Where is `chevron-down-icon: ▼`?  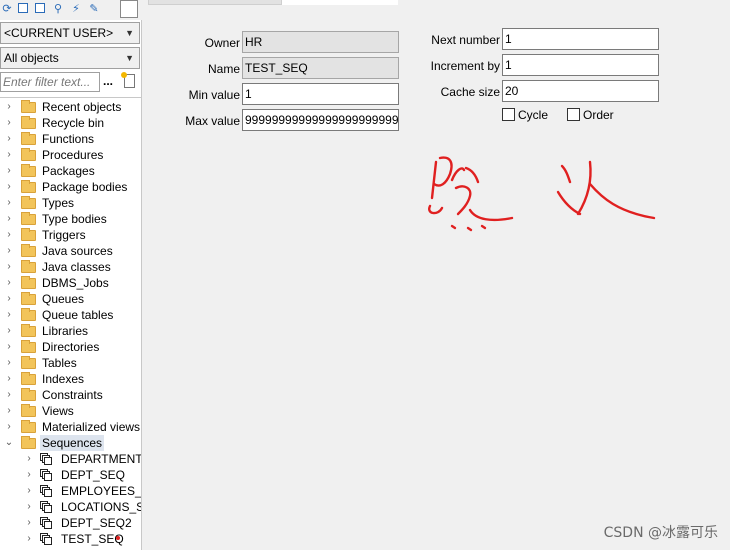
chevron-down-icon: ▼ is located at coordinates (129, 33).